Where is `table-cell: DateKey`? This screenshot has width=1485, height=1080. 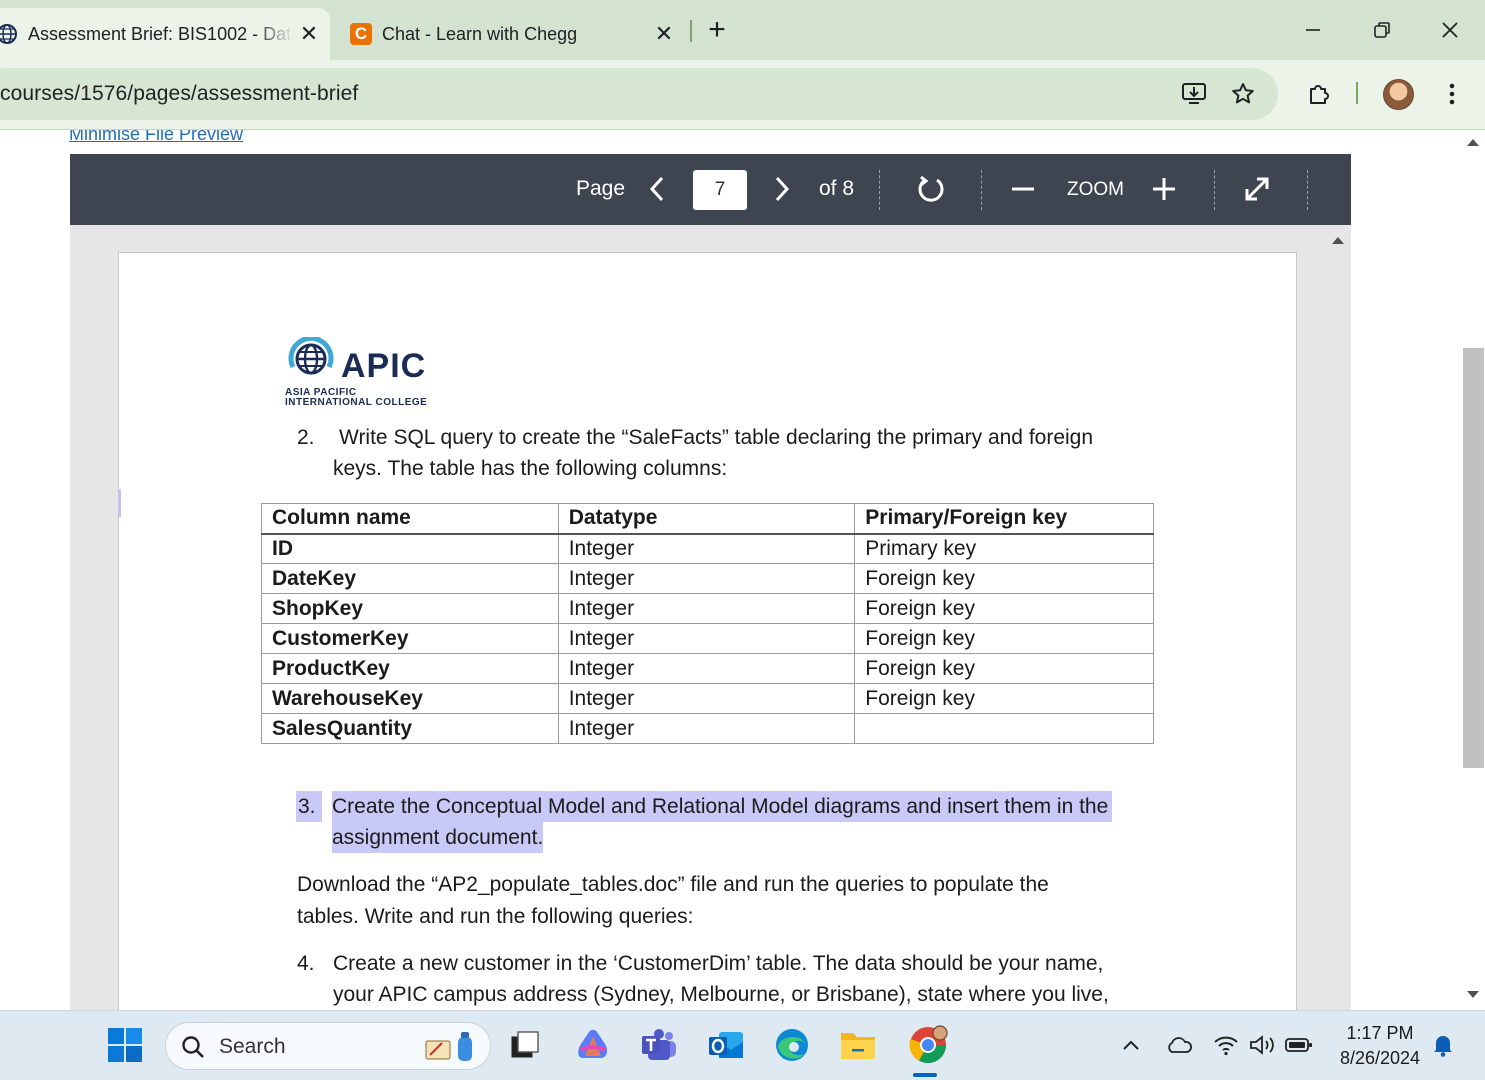
table-cell: DateKey is located at coordinates (410, 578).